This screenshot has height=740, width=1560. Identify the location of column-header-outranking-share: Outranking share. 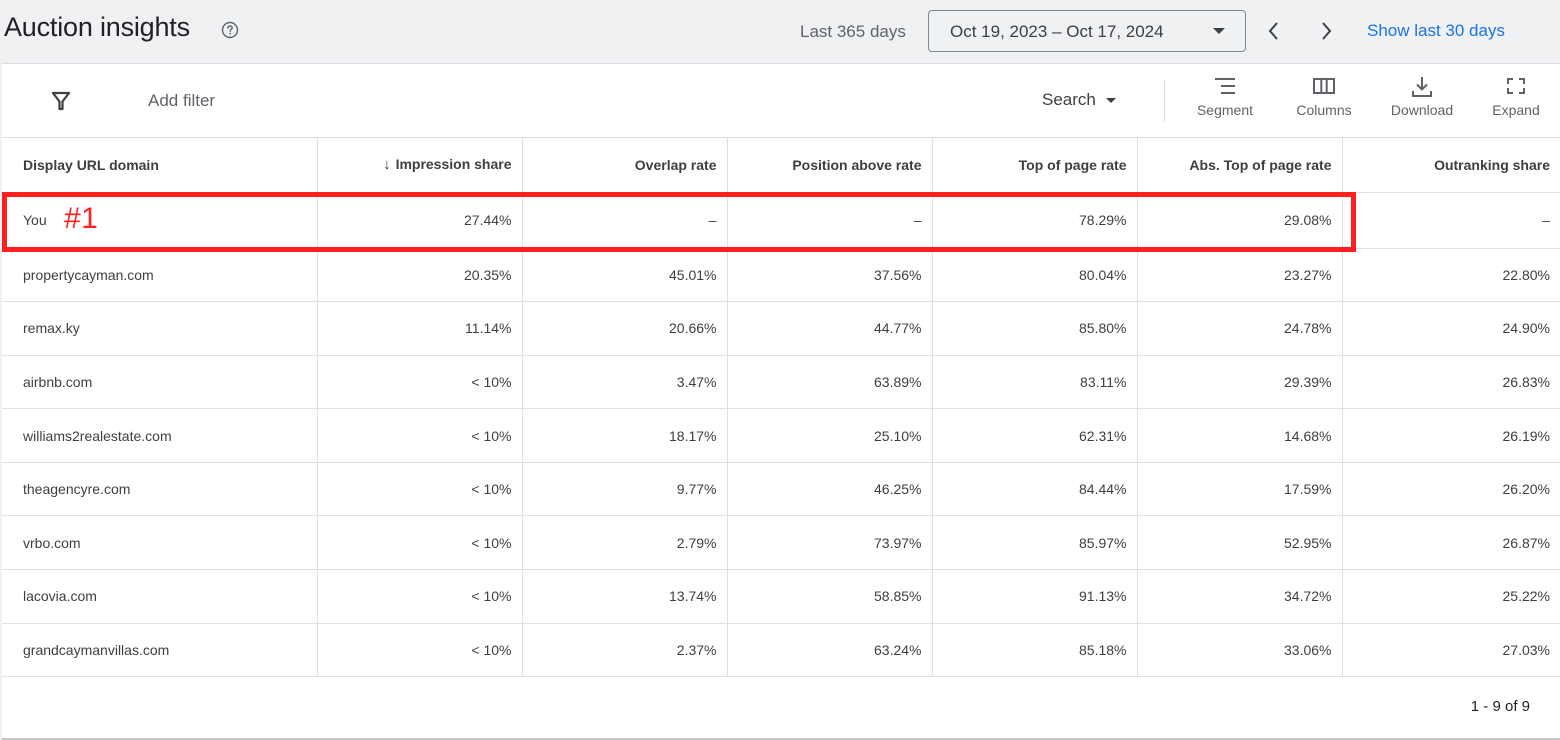
(1451, 165).